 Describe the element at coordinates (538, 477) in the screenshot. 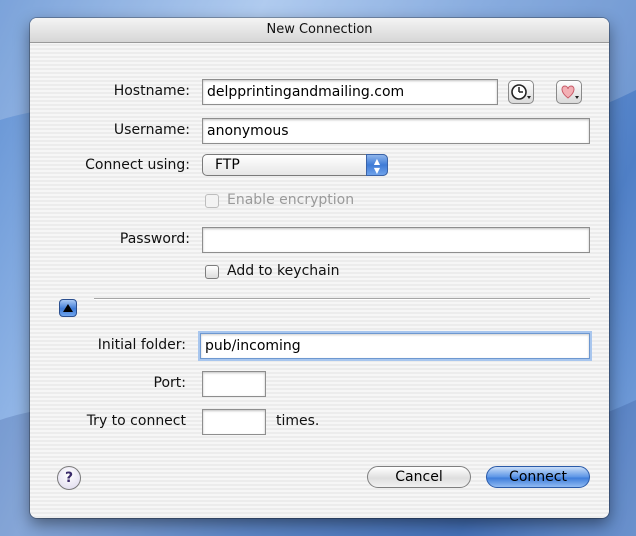

I see `connect-button: Connect` at that location.